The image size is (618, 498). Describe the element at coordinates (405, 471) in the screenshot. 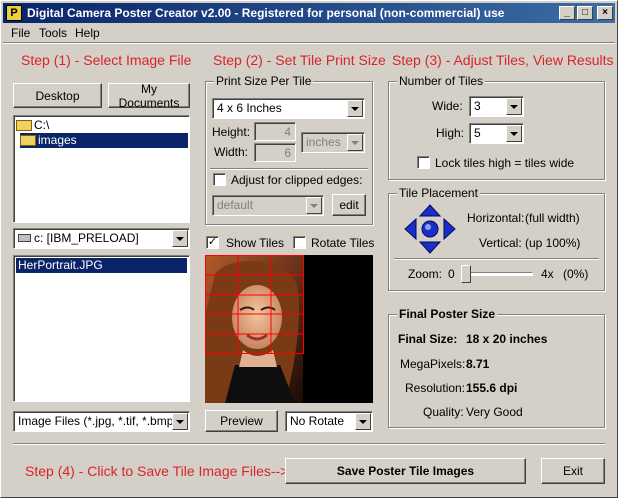

I see `save-tiles-button: Save Poster Tile Images` at that location.